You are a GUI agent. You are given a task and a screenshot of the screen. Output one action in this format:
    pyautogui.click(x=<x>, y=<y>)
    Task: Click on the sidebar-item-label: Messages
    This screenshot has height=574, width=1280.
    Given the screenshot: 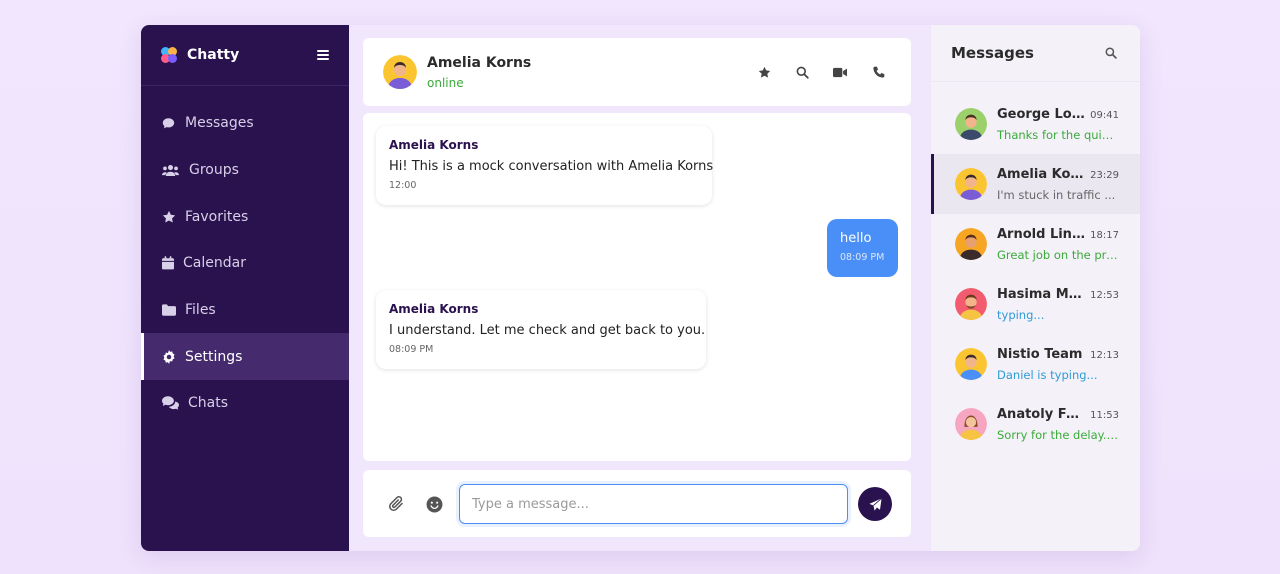 What is the action you would take?
    pyautogui.click(x=219, y=123)
    